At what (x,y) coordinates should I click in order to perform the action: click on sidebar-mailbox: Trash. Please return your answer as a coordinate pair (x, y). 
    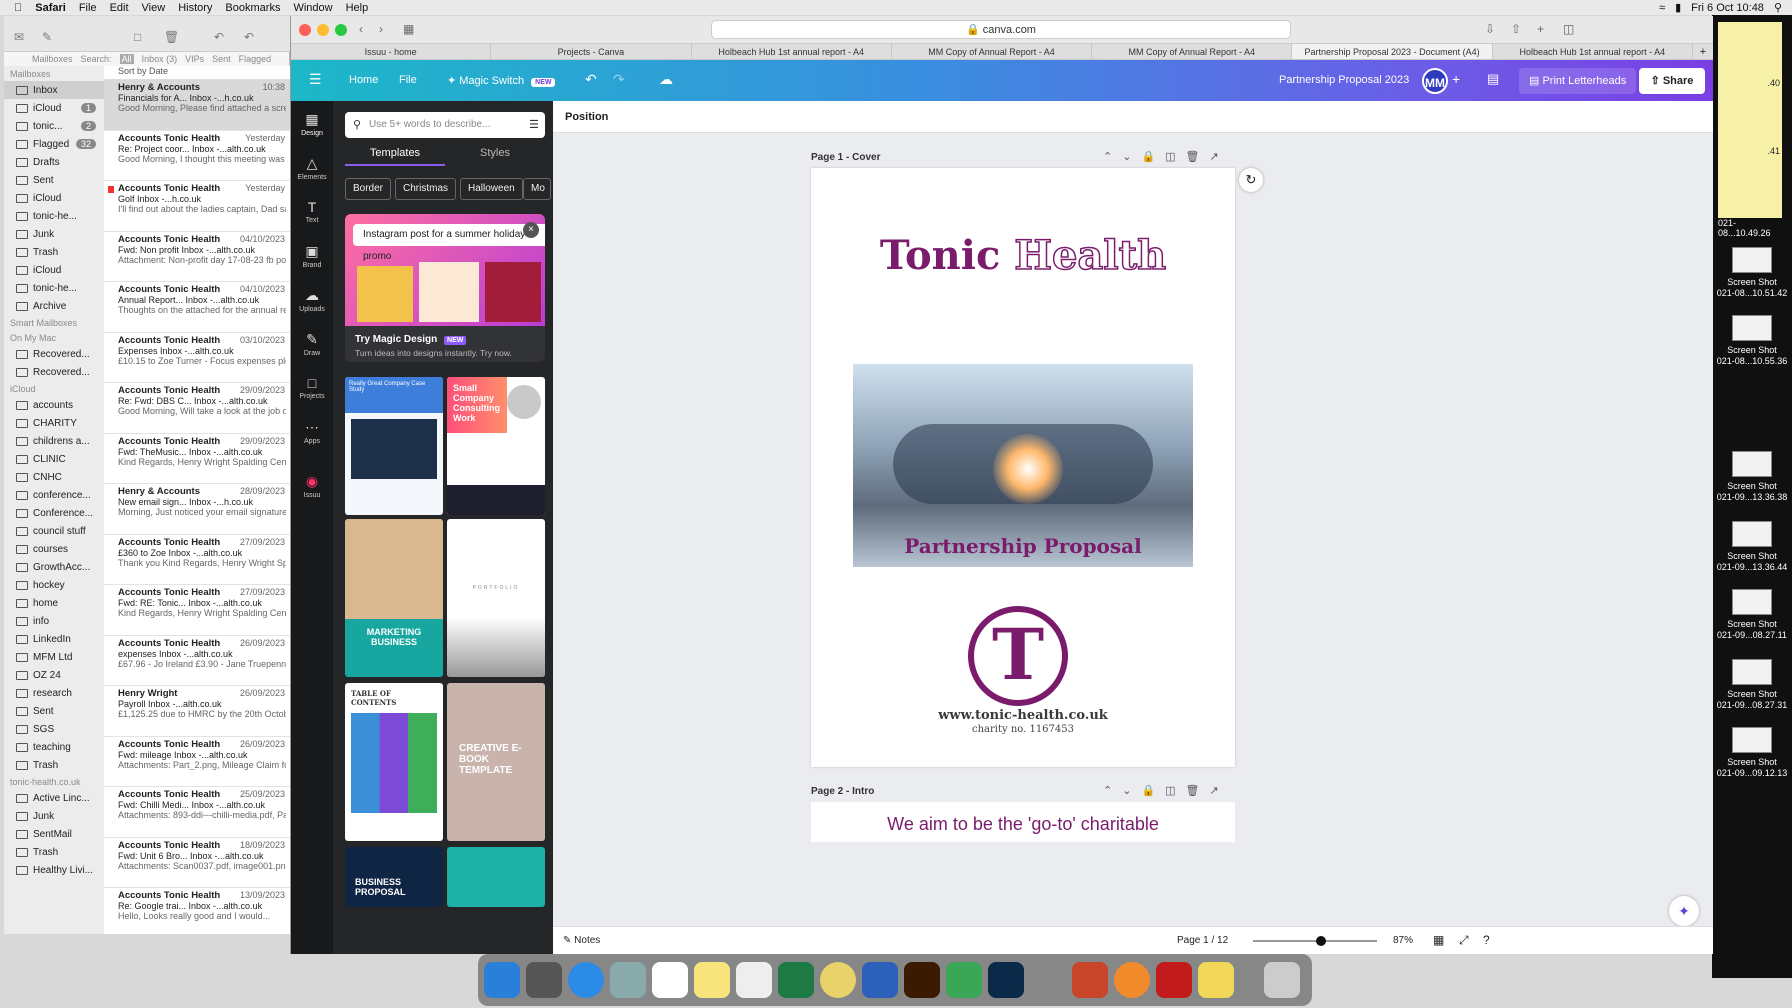
    Looking at the image, I should click on (54, 252).